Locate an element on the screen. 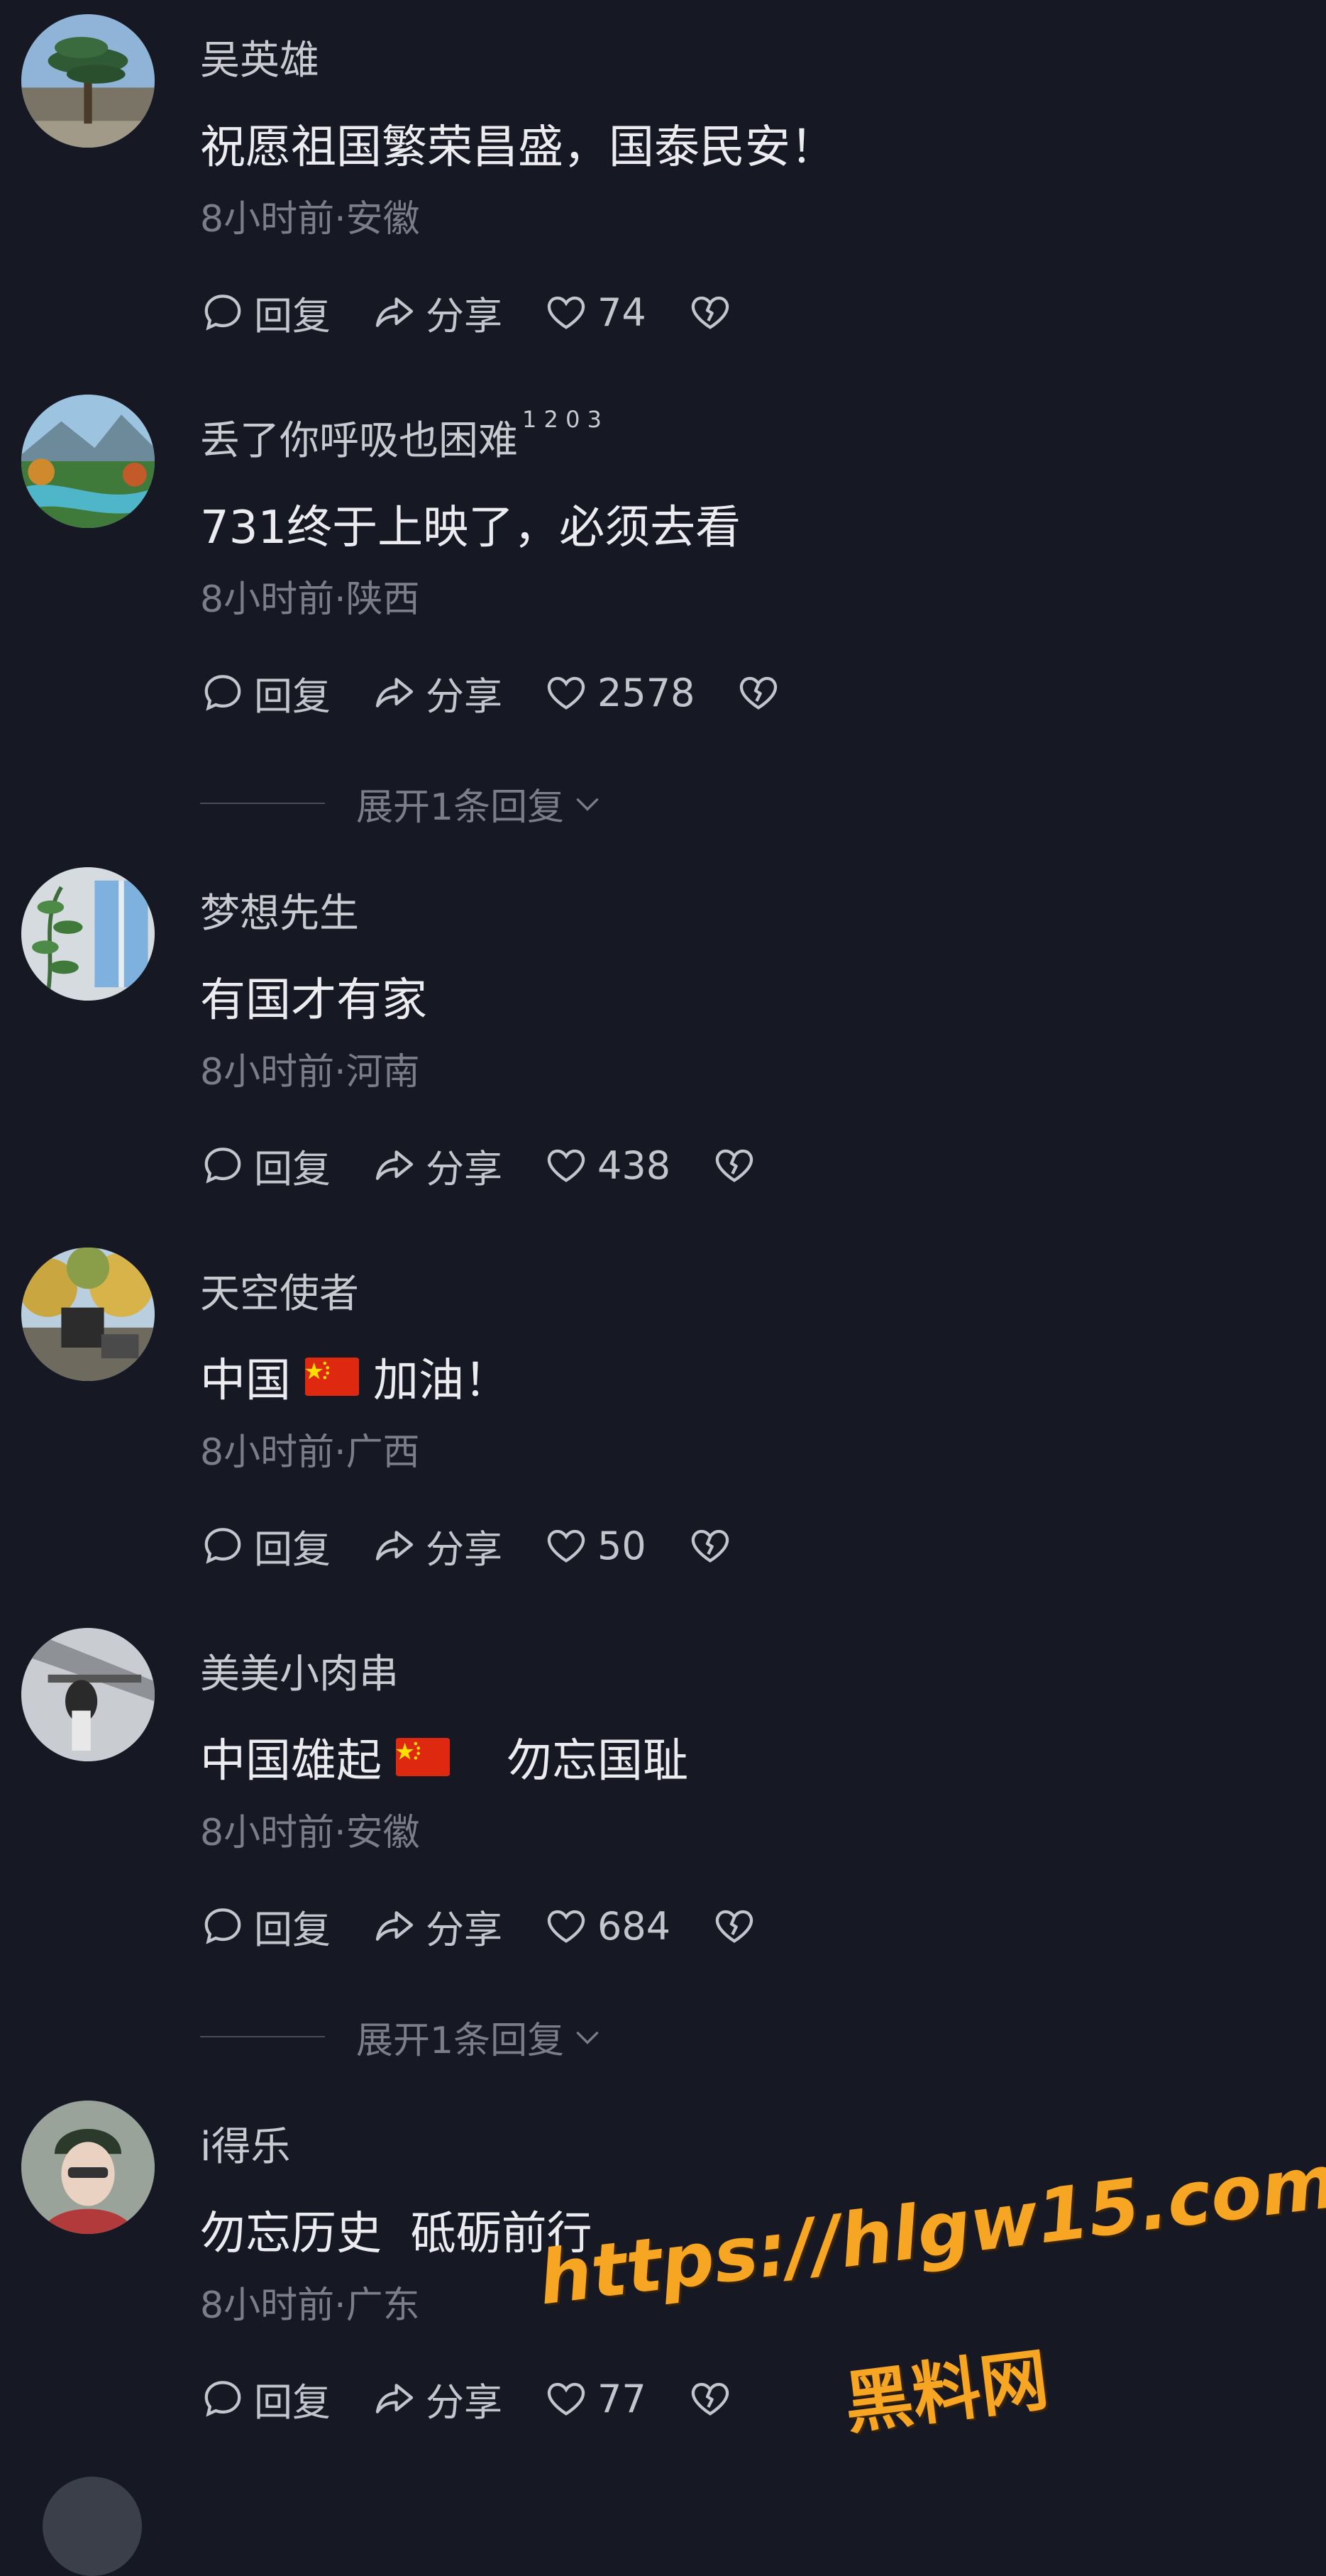 The height and width of the screenshot is (2576, 1326). like-count: 2578 is located at coordinates (646, 692).